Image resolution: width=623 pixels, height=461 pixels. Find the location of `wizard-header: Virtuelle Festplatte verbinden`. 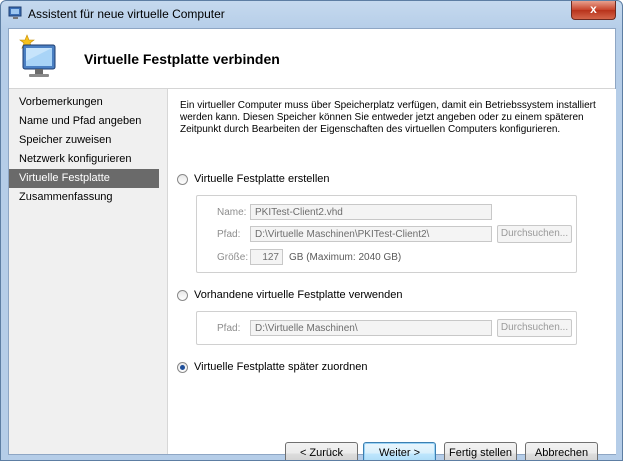

wizard-header: Virtuelle Festplatte verbinden is located at coordinates (312, 59).